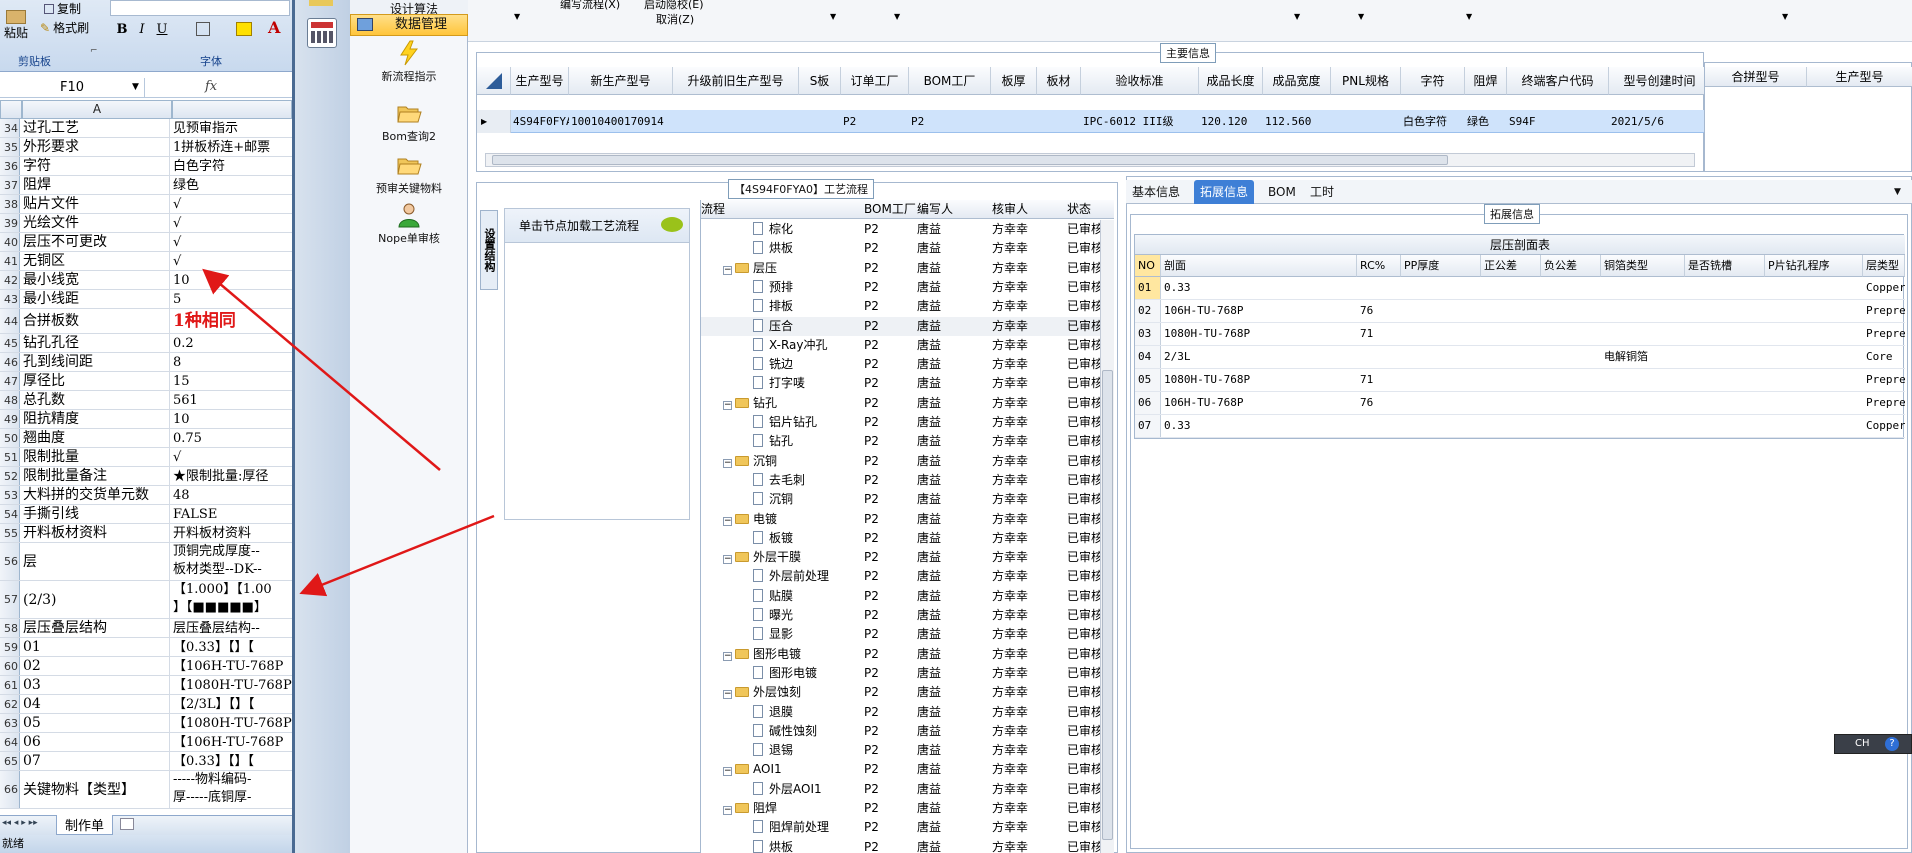 The height and width of the screenshot is (853, 1912). I want to click on row-number: 62, so click(10, 704).